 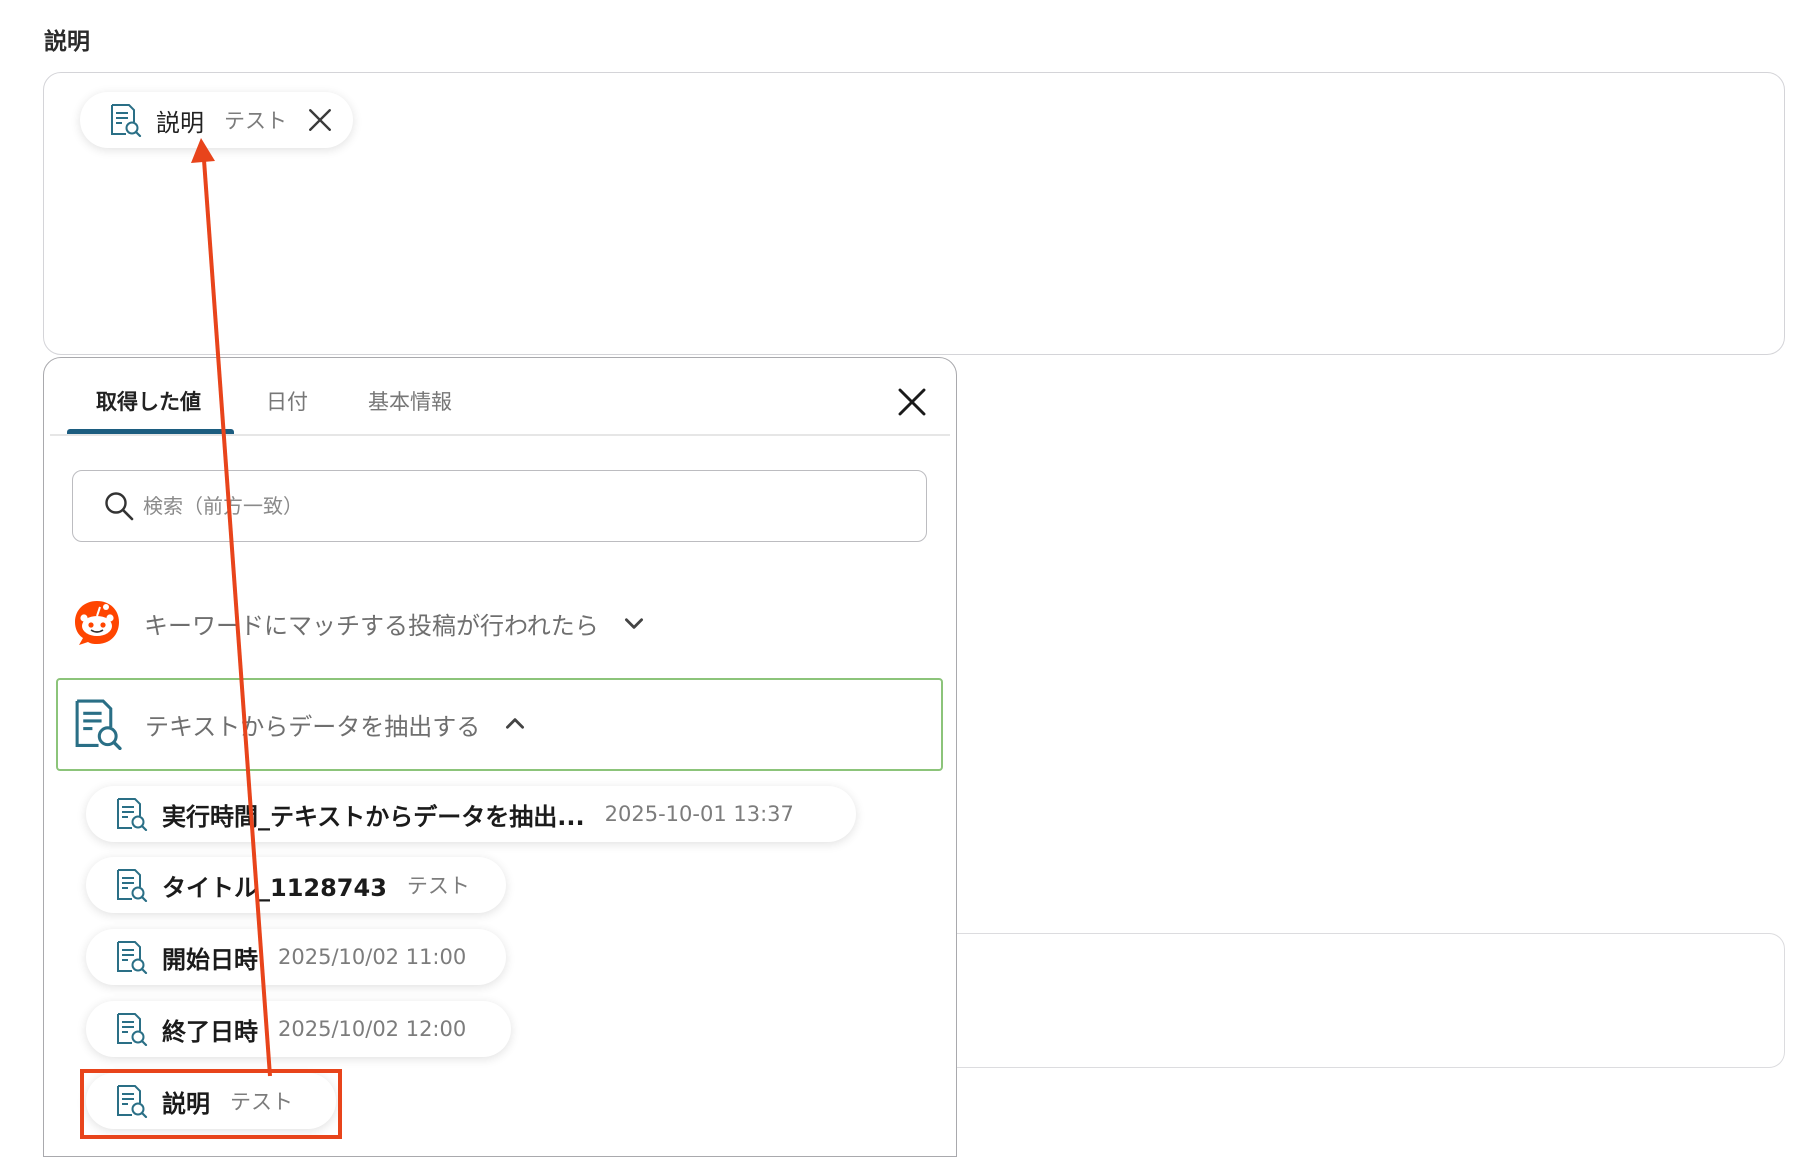 What do you see at coordinates (274, 887) in the screenshot?
I see `item-name: タイトル_1128743` at bounding box center [274, 887].